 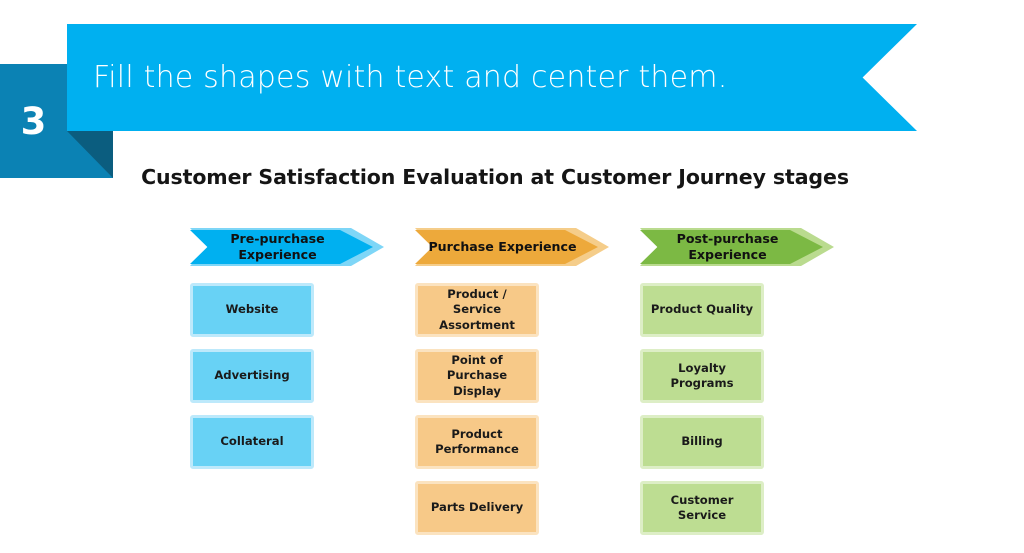 I want to click on item-box: Point of Purchase Display, so click(x=477, y=376).